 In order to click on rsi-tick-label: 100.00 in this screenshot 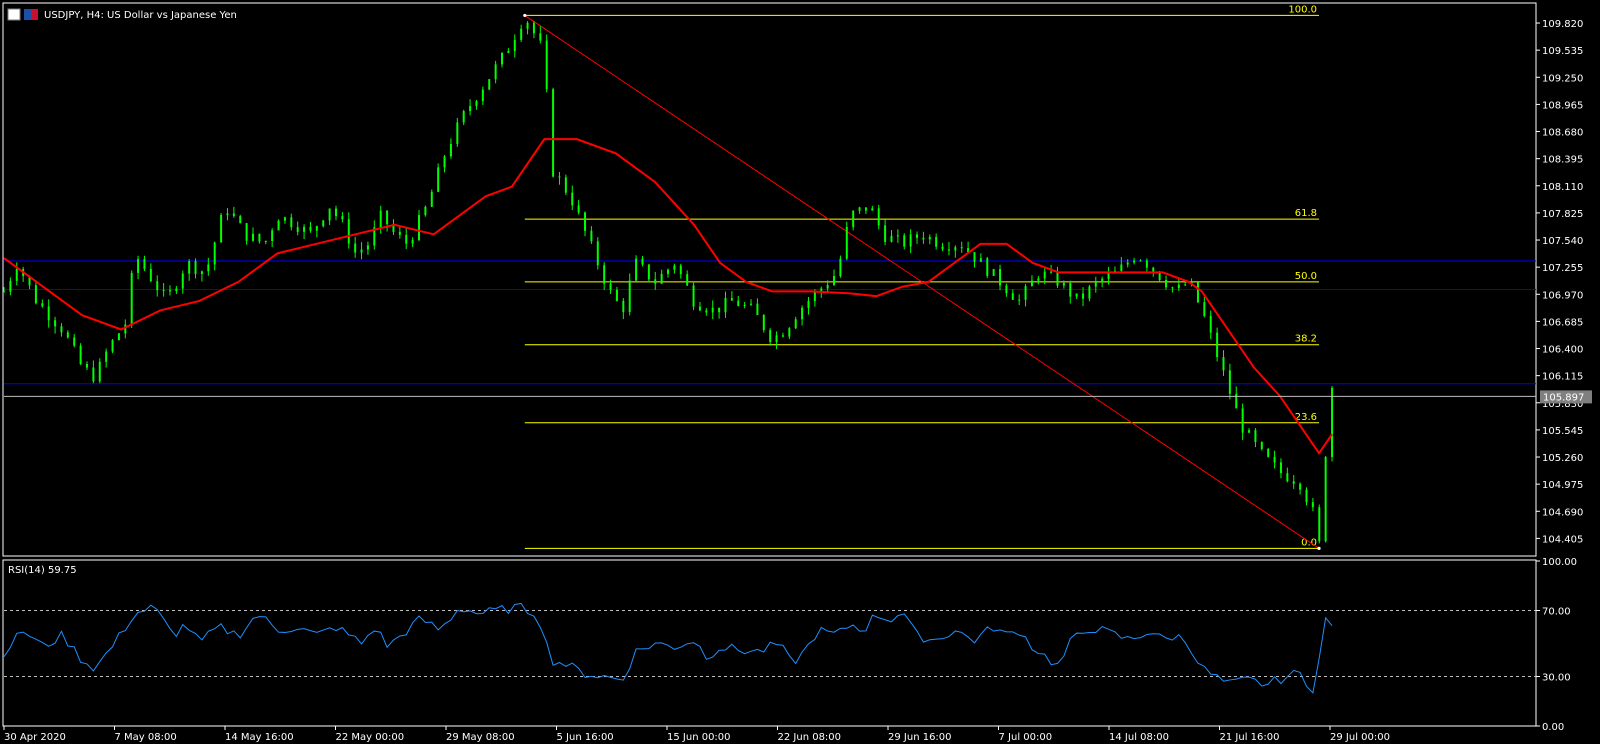, I will do `click(1559, 562)`.